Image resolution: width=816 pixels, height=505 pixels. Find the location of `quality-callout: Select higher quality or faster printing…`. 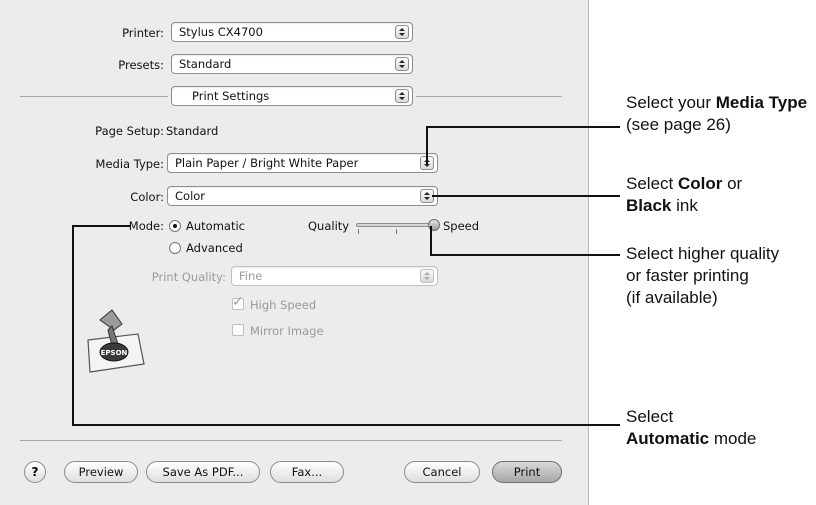

quality-callout: Select higher quality or faster printing… is located at coordinates (720, 276).